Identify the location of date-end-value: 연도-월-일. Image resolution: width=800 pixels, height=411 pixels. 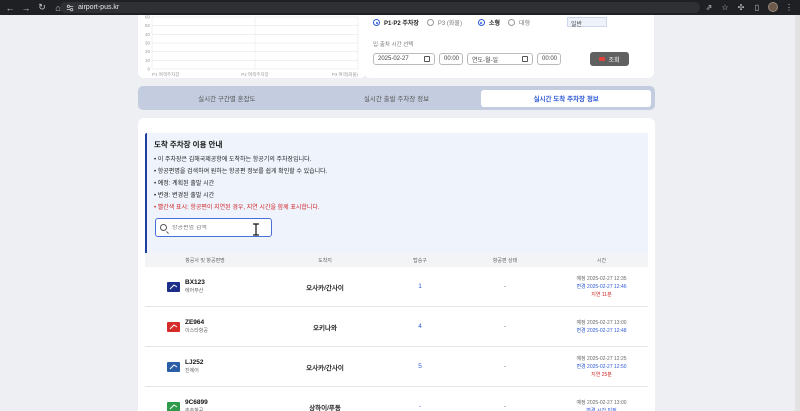
(485, 60).